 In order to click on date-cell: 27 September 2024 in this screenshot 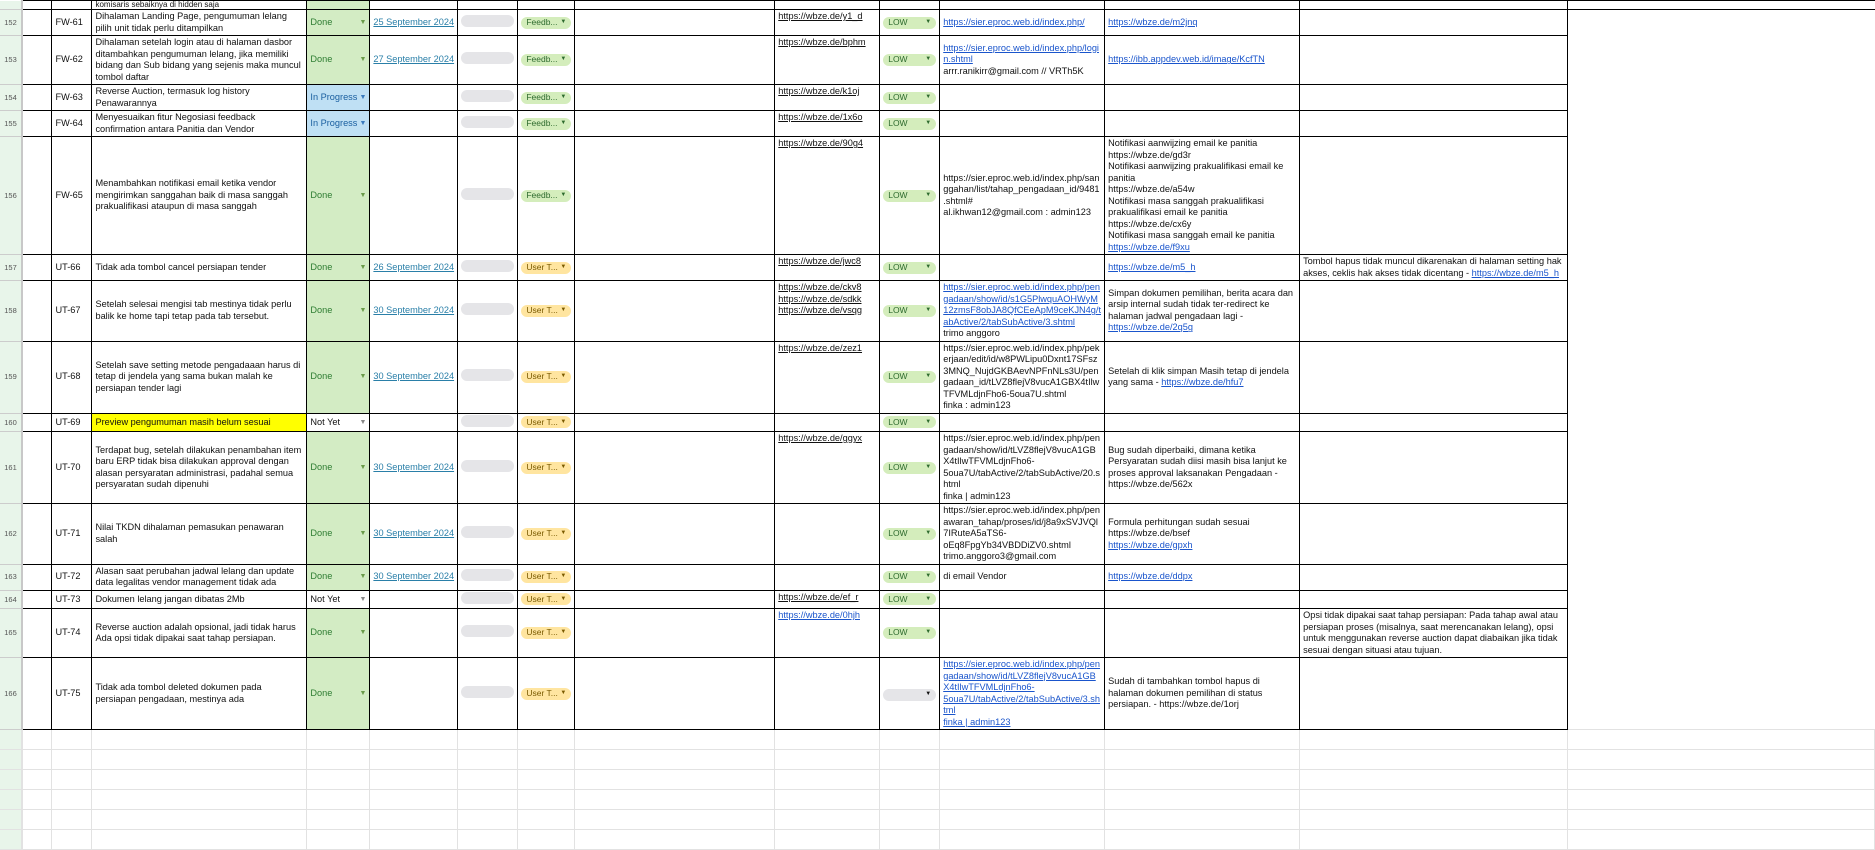, I will do `click(414, 60)`.